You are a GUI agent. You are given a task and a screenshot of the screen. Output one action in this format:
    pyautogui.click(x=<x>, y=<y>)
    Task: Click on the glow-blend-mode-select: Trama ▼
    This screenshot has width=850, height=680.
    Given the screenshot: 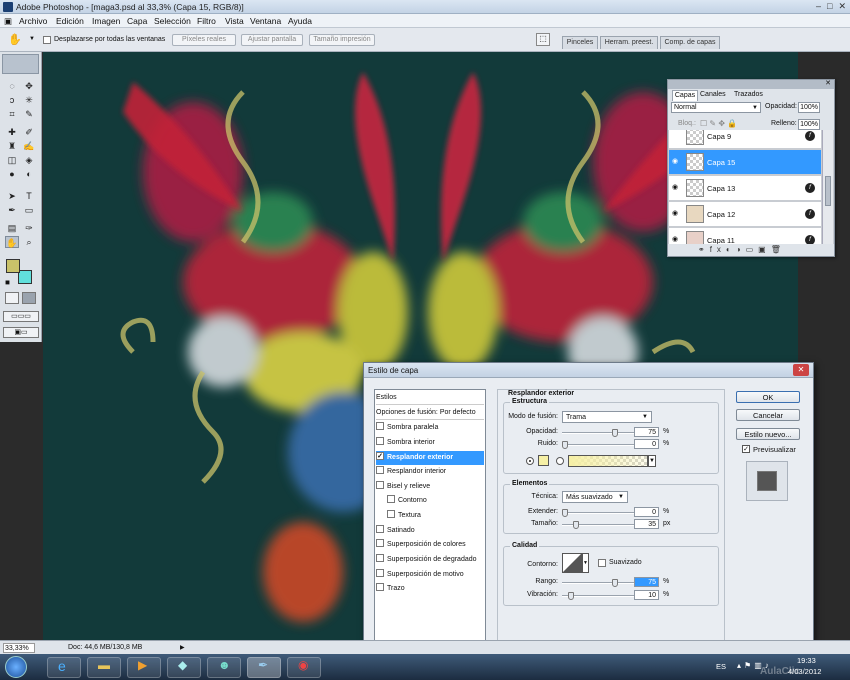 What is the action you would take?
    pyautogui.click(x=607, y=417)
    